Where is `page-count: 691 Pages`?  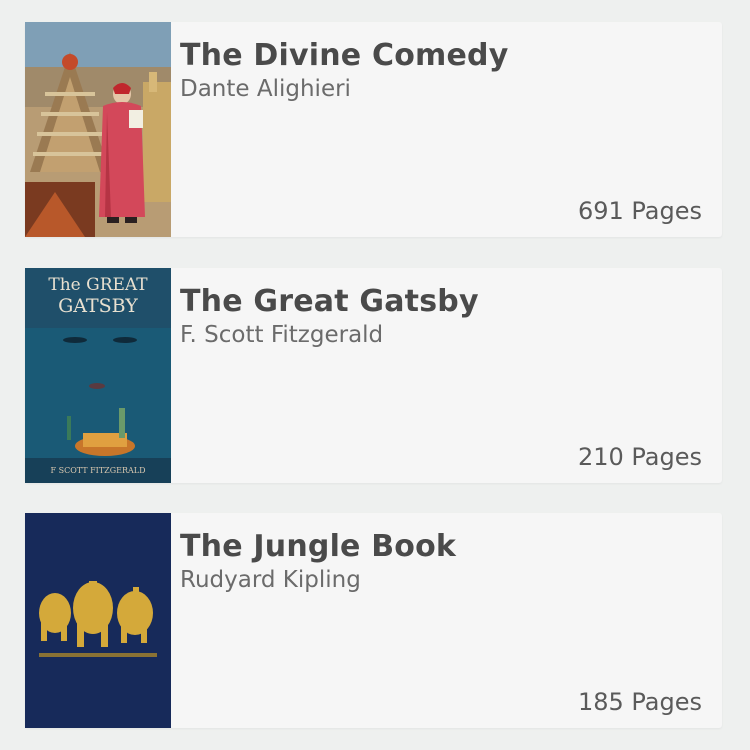 page-count: 691 Pages is located at coordinates (639, 211).